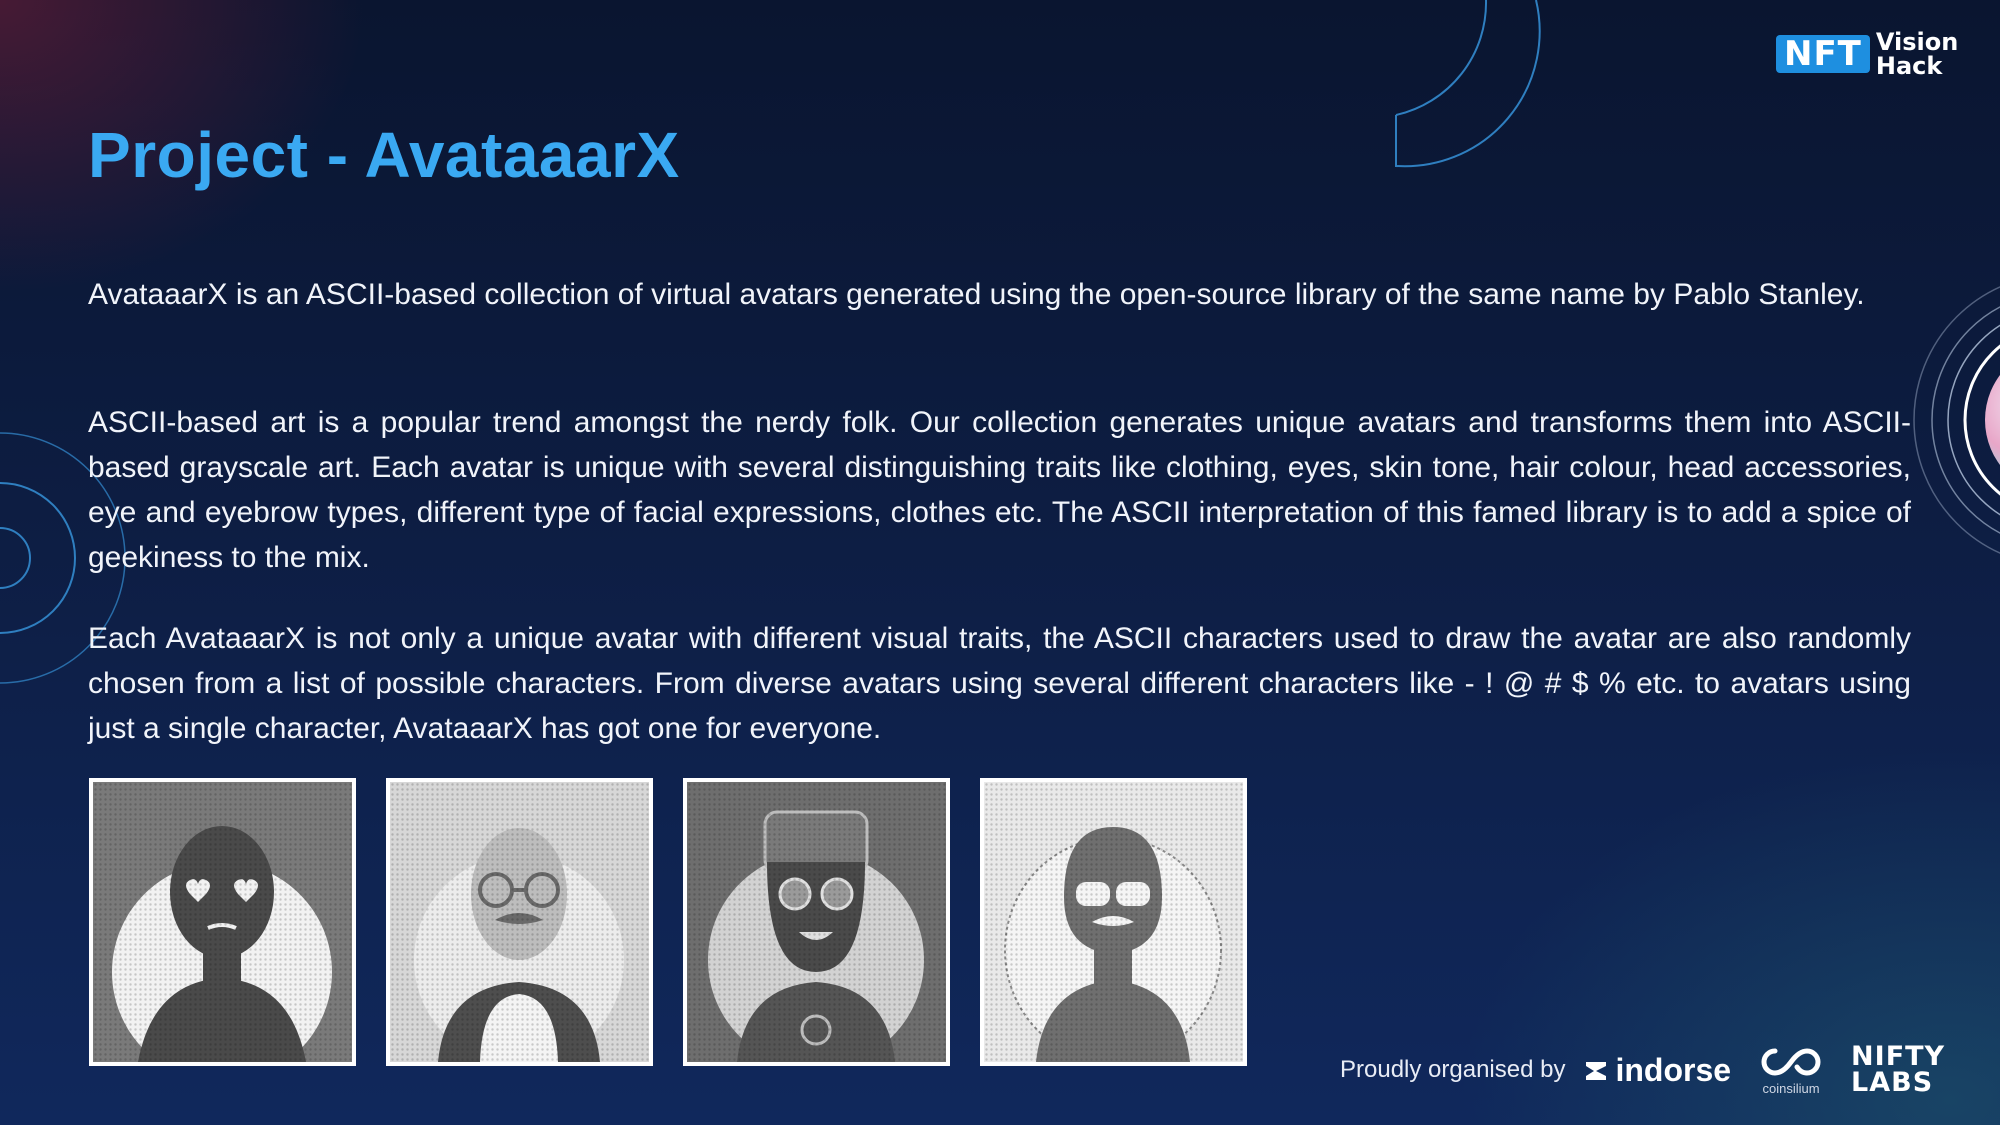 Image resolution: width=2000 pixels, height=1125 pixels. Describe the element at coordinates (1673, 1069) in the screenshot. I see `indorse-label: indorse` at that location.